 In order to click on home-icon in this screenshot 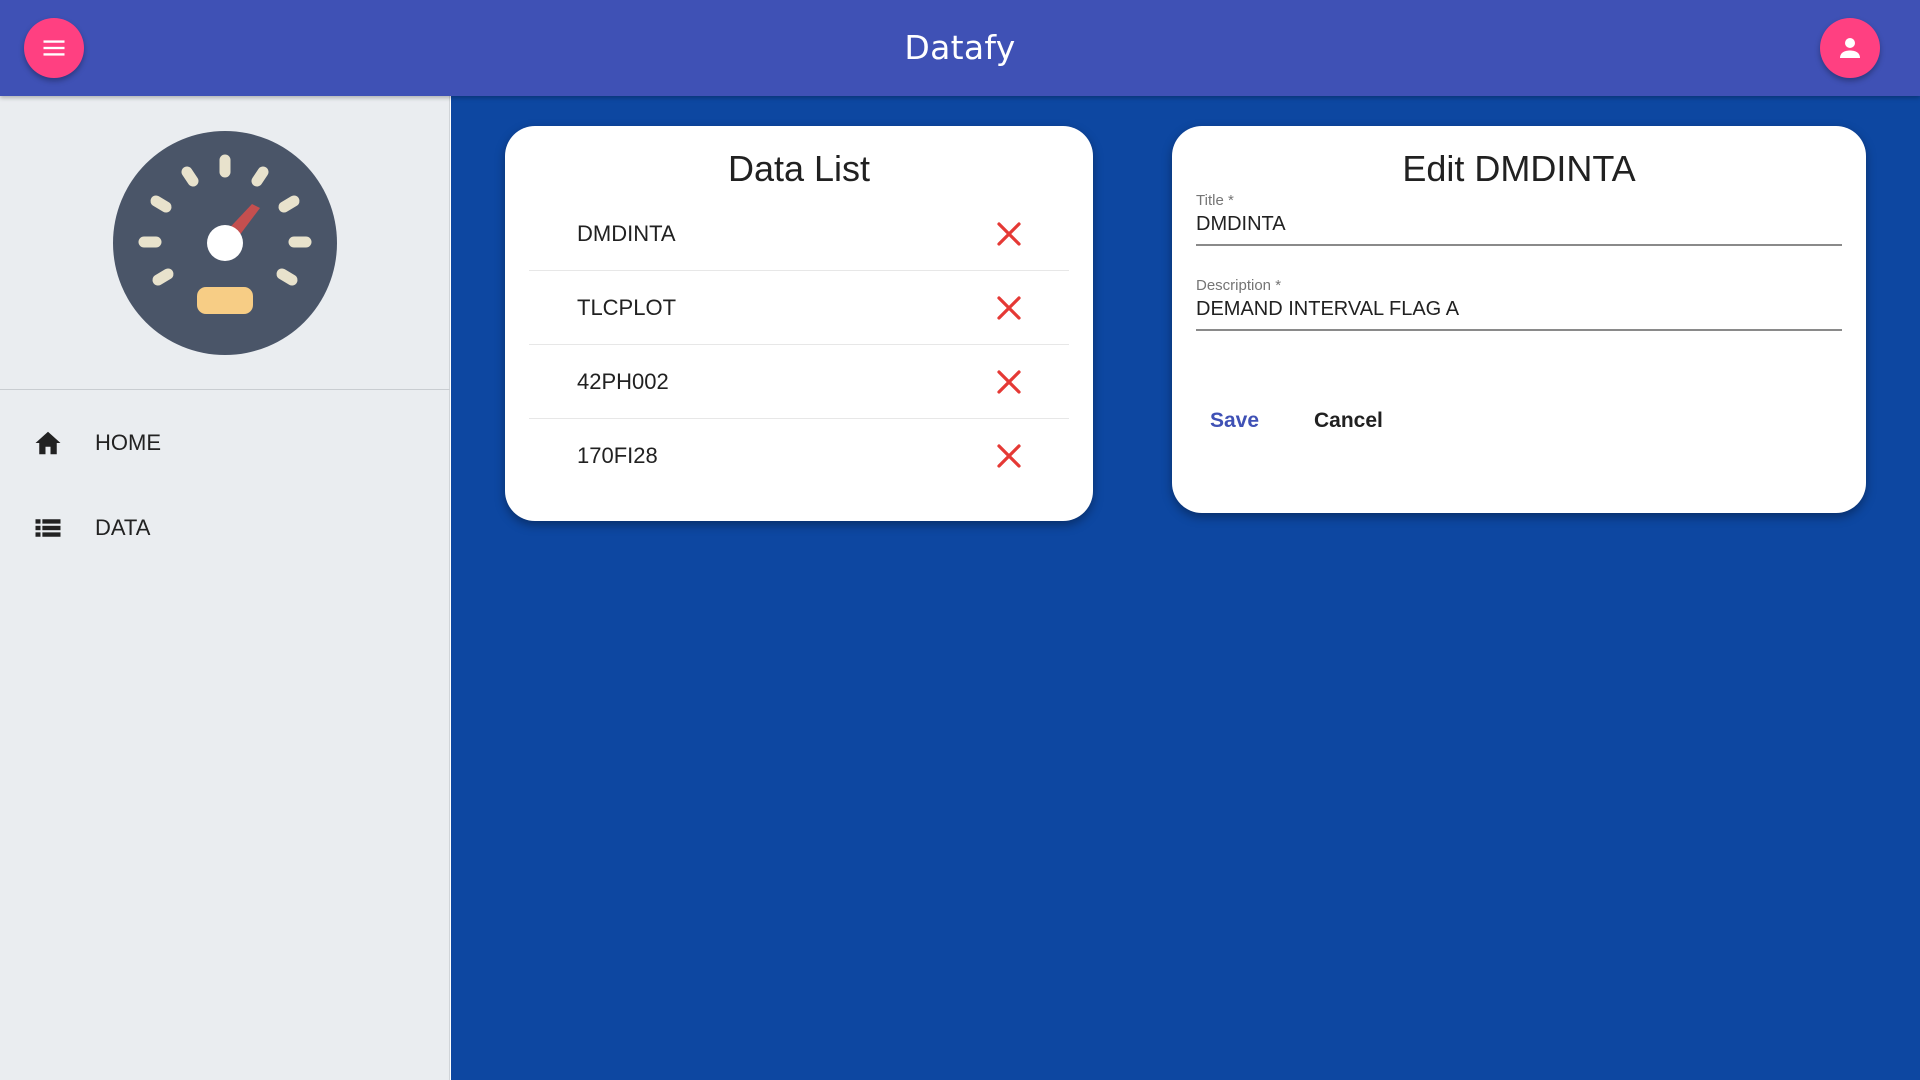, I will do `click(48, 443)`.